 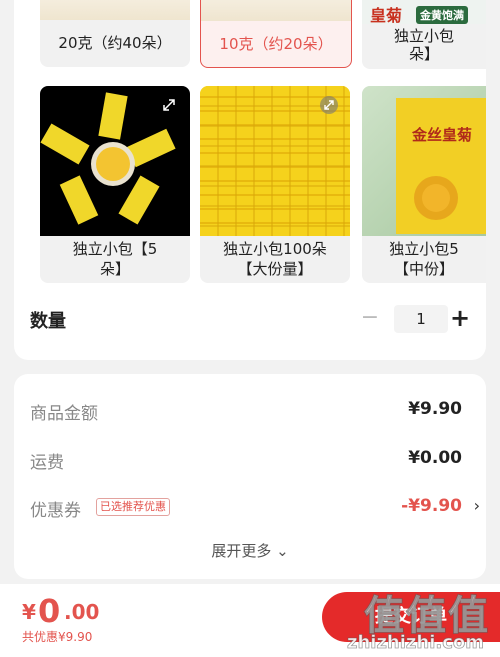 What do you see at coordinates (423, 269) in the screenshot?
I see `variant-label-line2: 【中份】` at bounding box center [423, 269].